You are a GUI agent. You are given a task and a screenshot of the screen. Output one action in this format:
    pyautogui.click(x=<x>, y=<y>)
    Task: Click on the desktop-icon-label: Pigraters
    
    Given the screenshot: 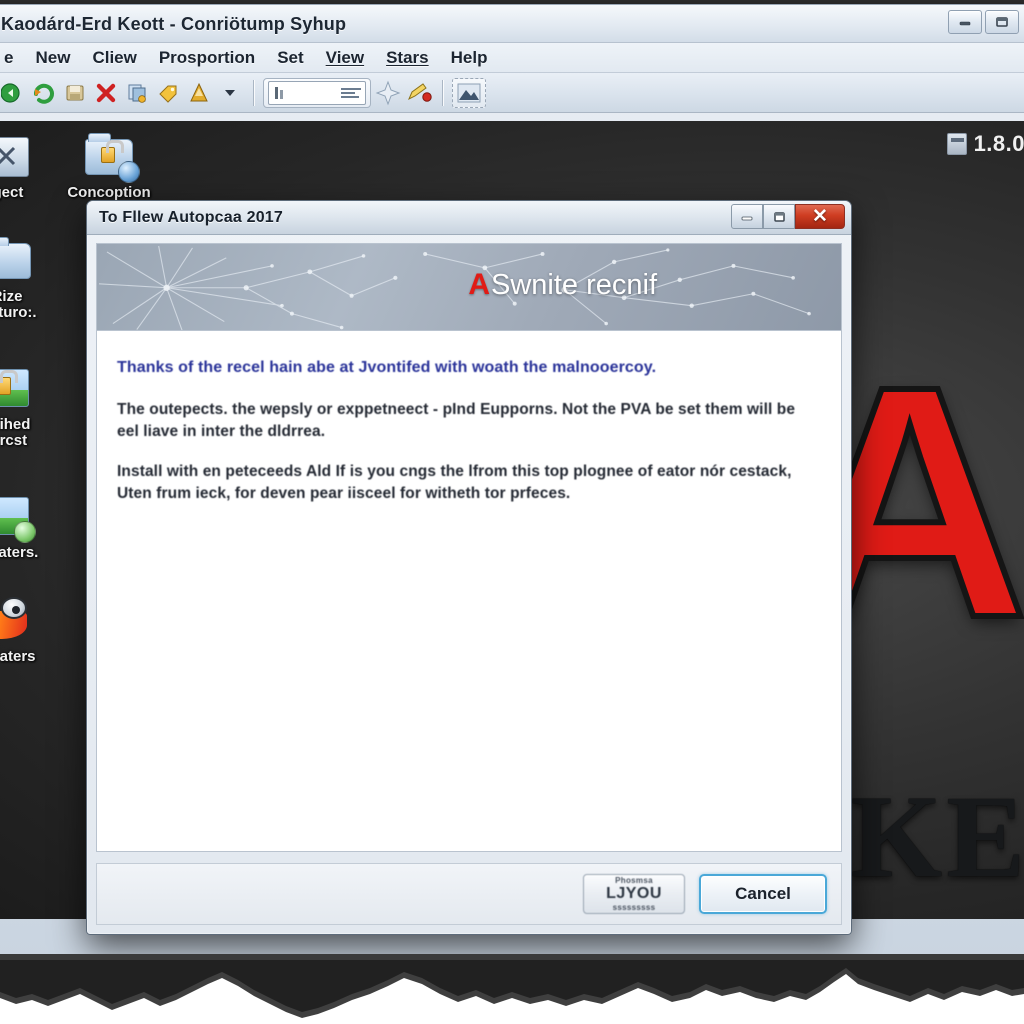 What is the action you would take?
    pyautogui.click(x=18, y=656)
    